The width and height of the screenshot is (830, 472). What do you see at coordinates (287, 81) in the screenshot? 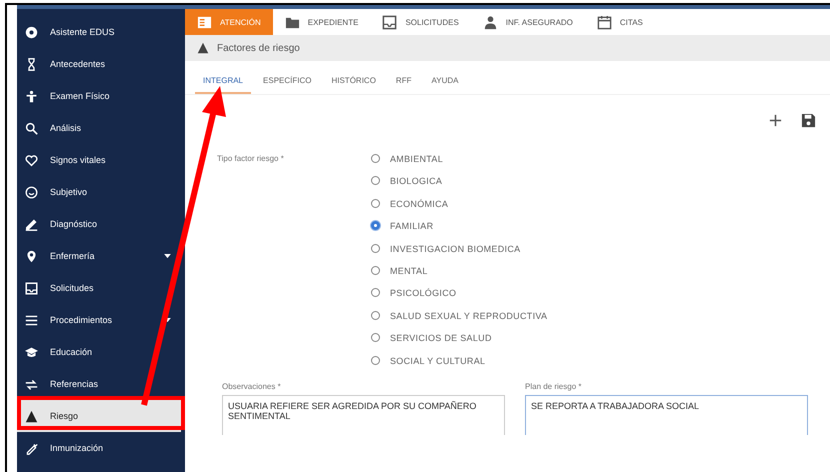
I see `tab: ESPECÍFICO` at bounding box center [287, 81].